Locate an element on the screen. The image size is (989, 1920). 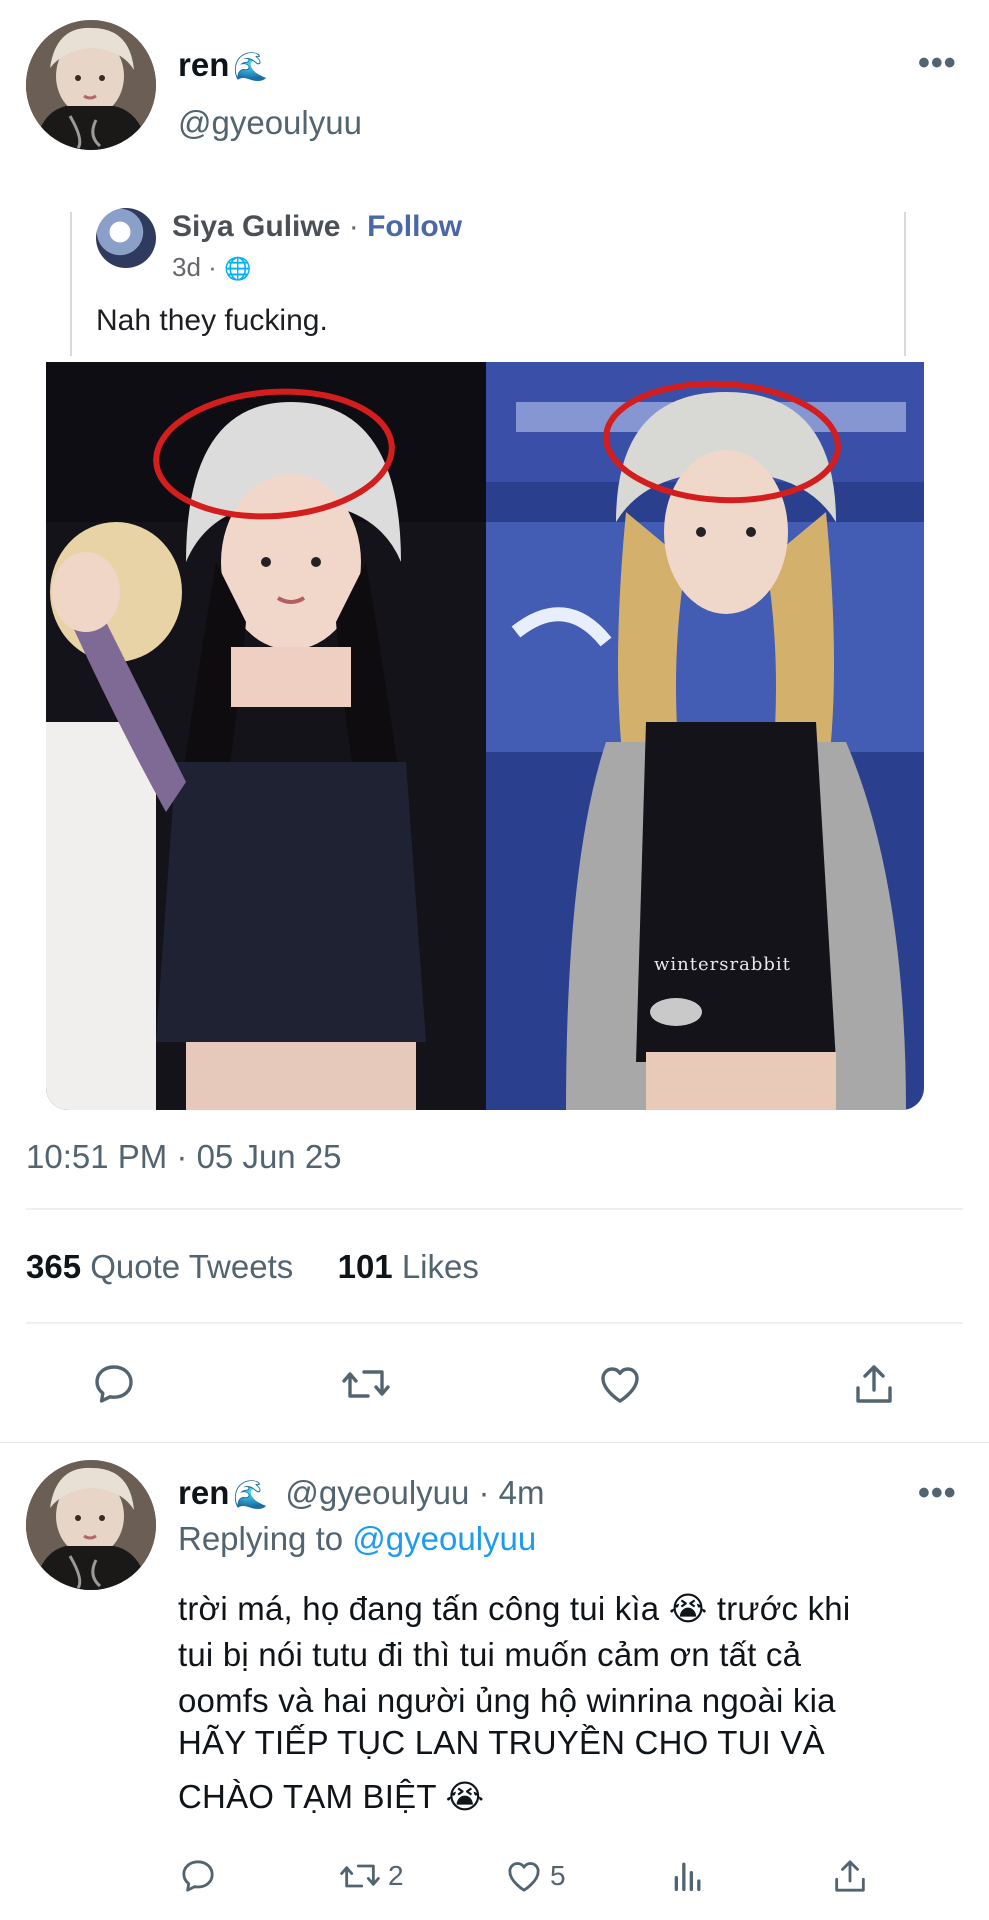
retweet-button is located at coordinates (366, 1384).